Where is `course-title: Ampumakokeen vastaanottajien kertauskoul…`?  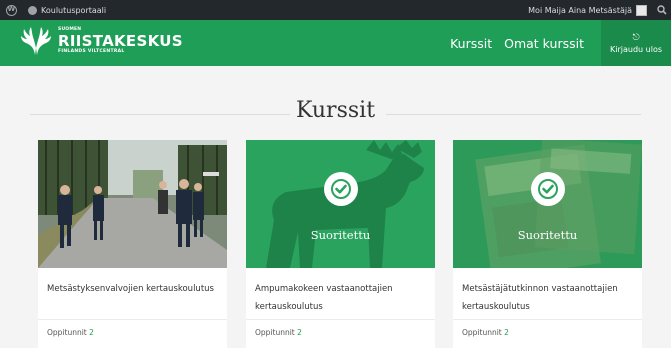 course-title: Ampumakokeen vastaanottajien kertauskoul… is located at coordinates (340, 294).